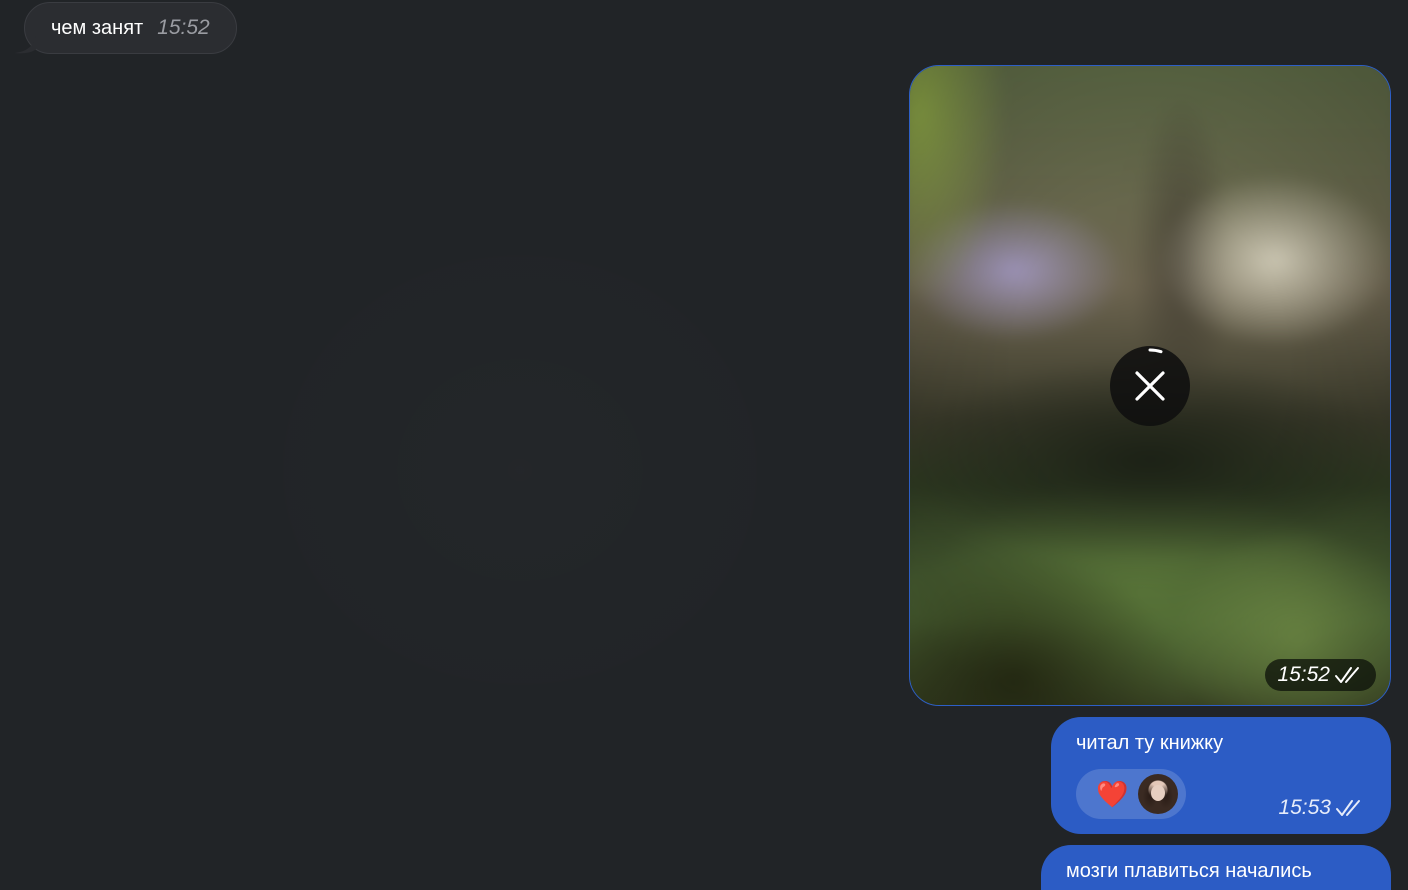 The width and height of the screenshot is (1408, 890). Describe the element at coordinates (1304, 807) in the screenshot. I see `message-time: 15:53` at that location.